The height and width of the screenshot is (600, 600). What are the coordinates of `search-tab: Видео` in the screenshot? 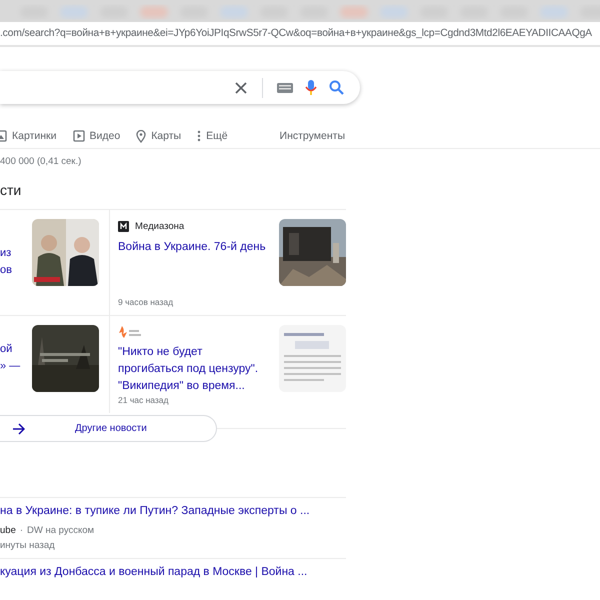 It's located at (96, 136).